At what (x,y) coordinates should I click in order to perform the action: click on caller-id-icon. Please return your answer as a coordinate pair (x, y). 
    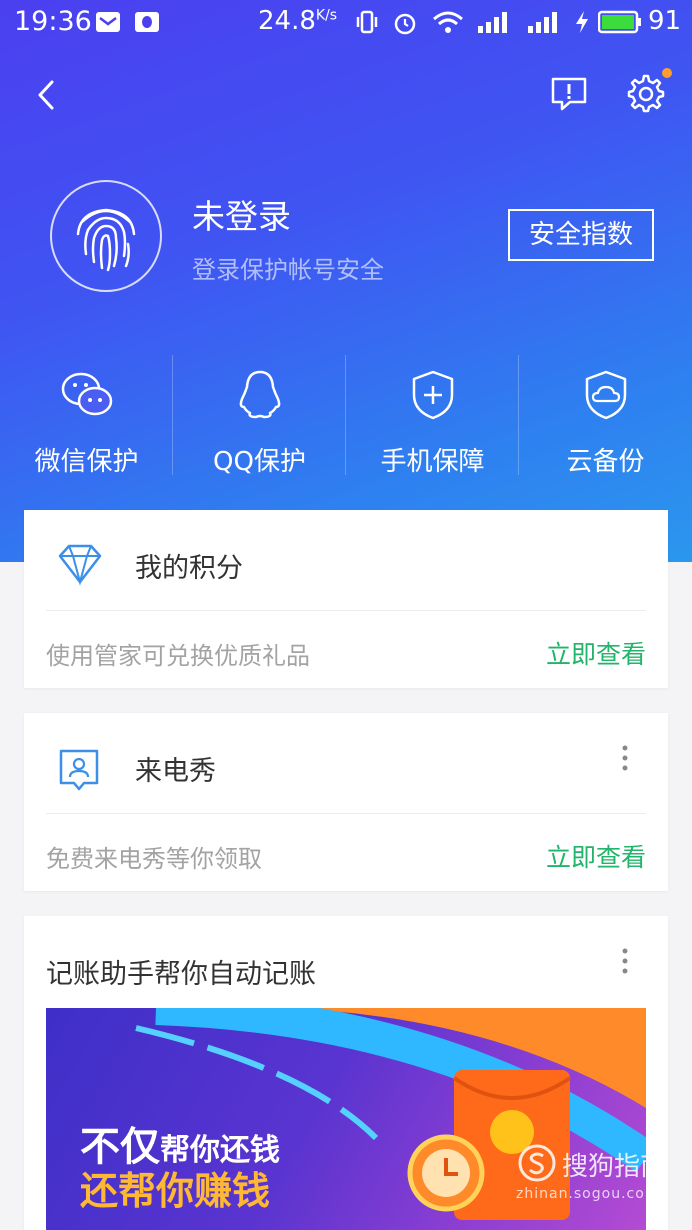
    Looking at the image, I should click on (79, 770).